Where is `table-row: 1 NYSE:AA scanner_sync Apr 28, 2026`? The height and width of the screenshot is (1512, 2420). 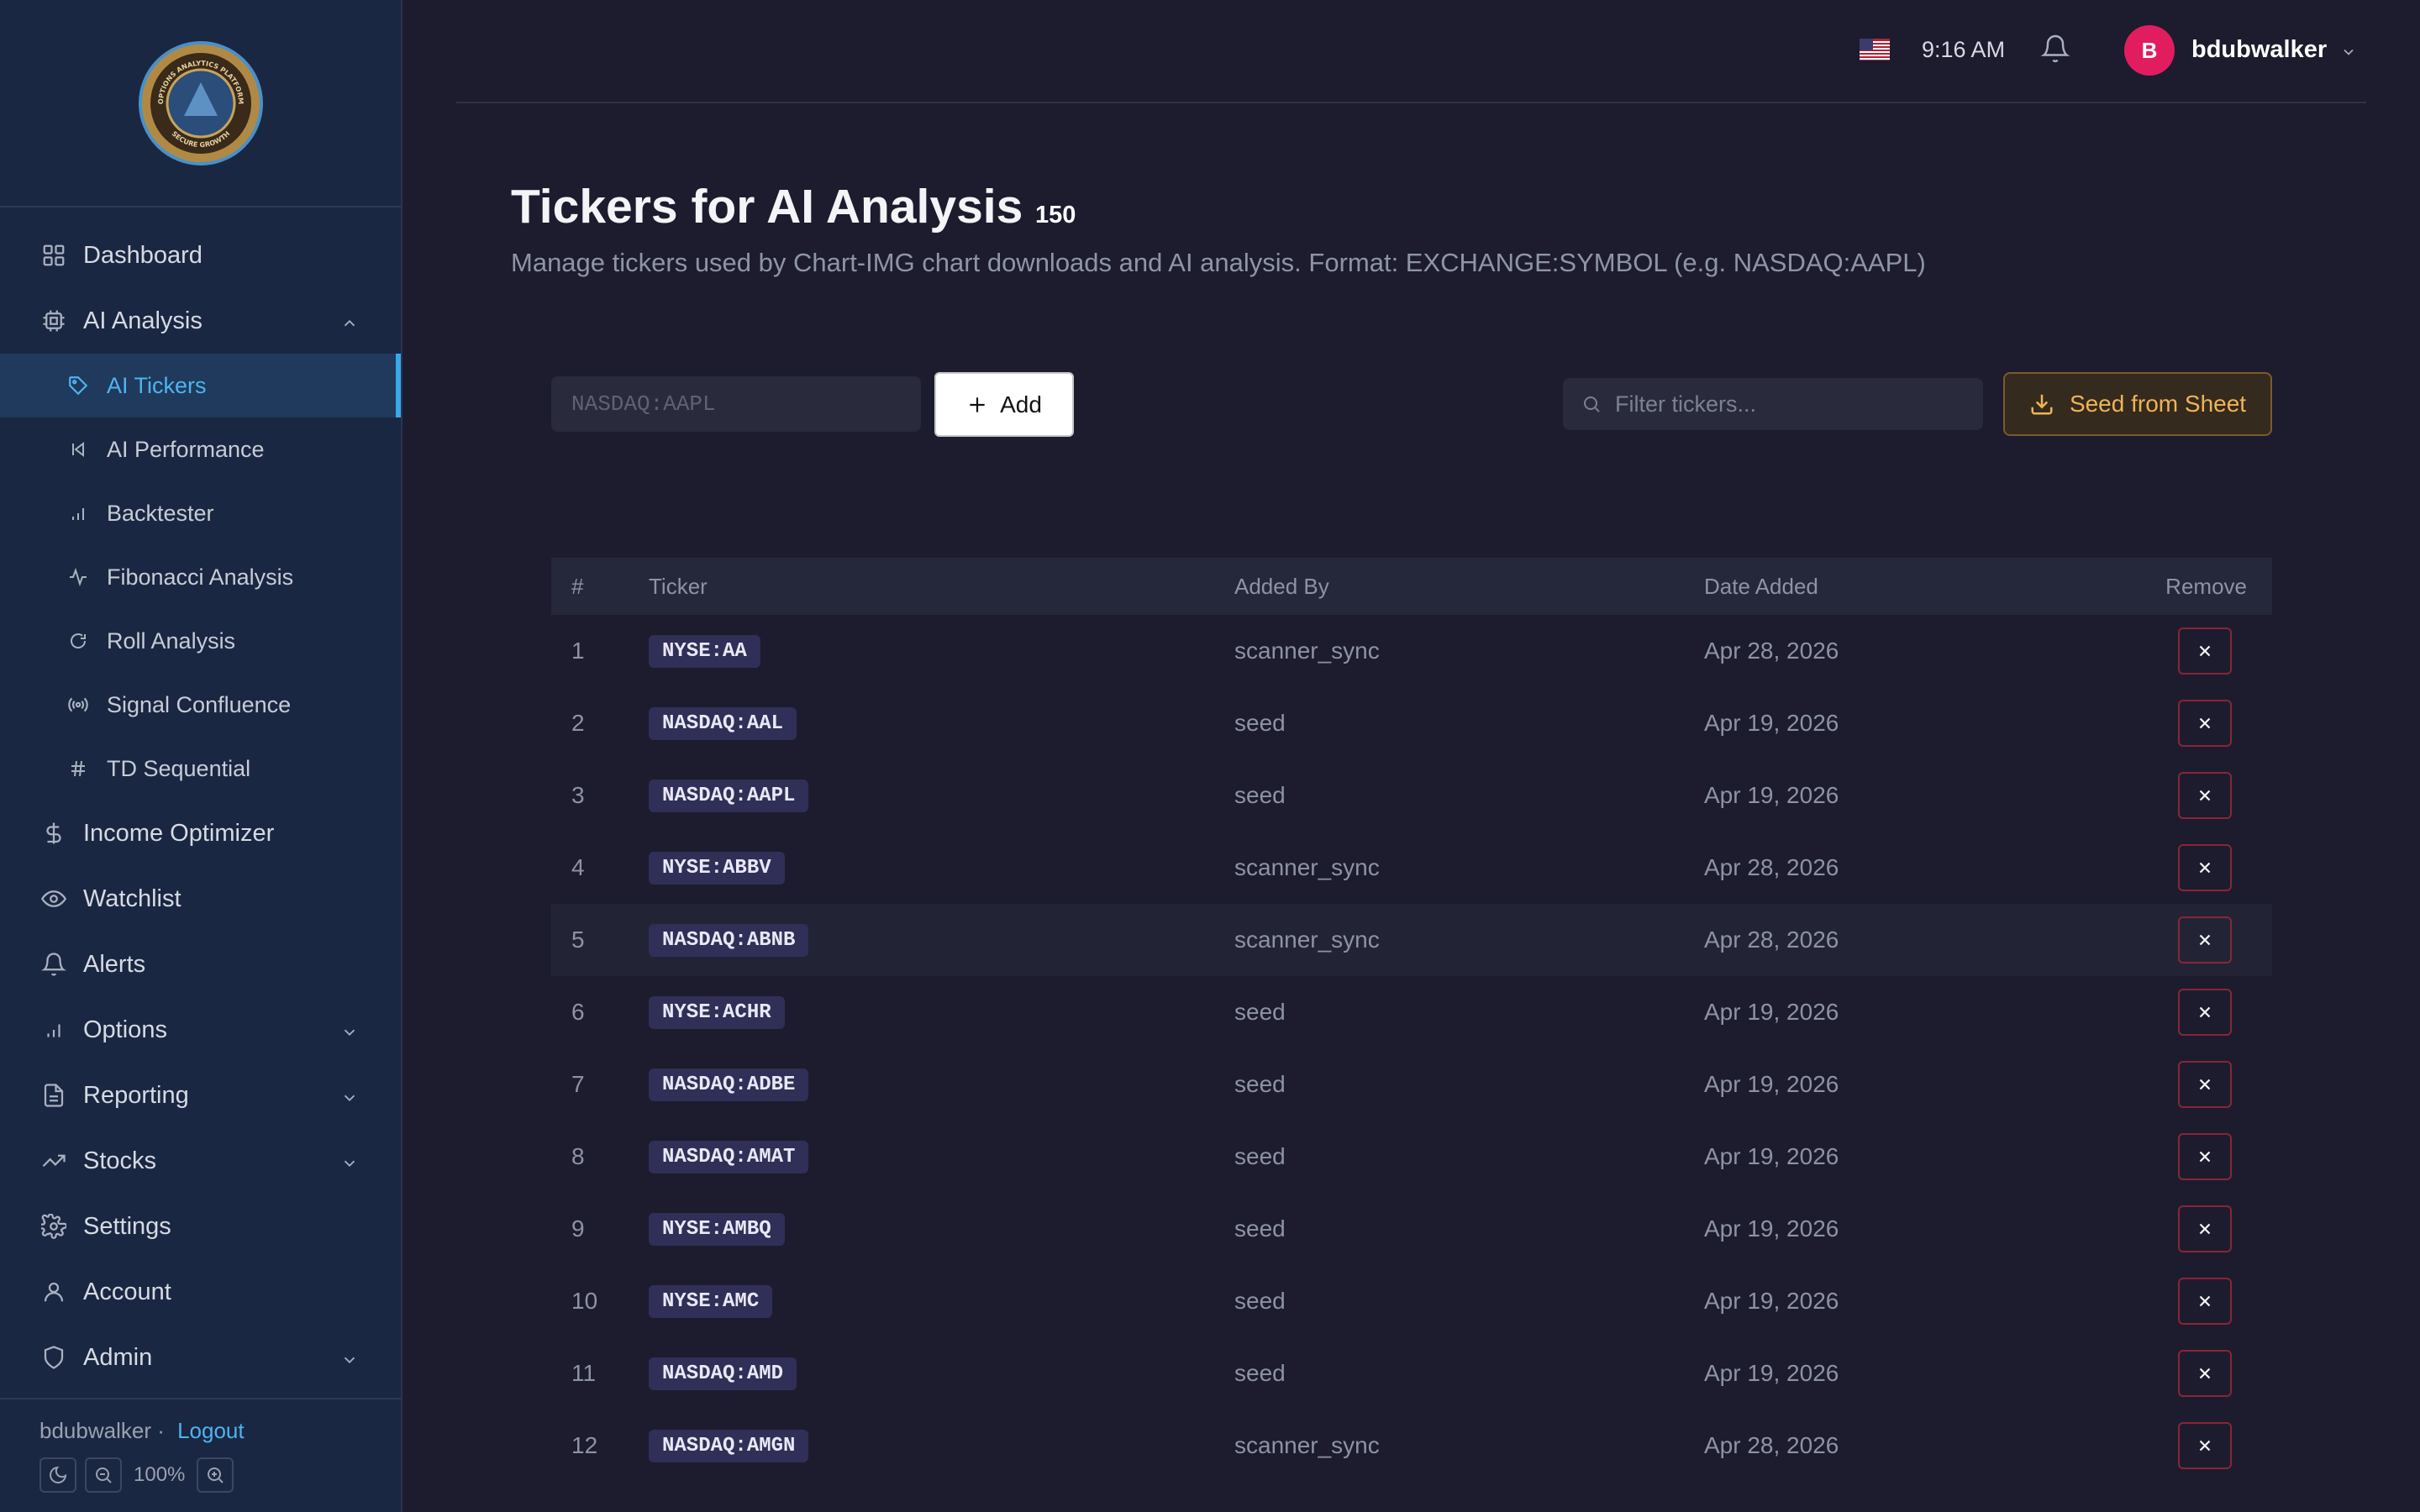
table-row: 1 NYSE:AA scanner_sync Apr 28, 2026 is located at coordinates (1411, 651).